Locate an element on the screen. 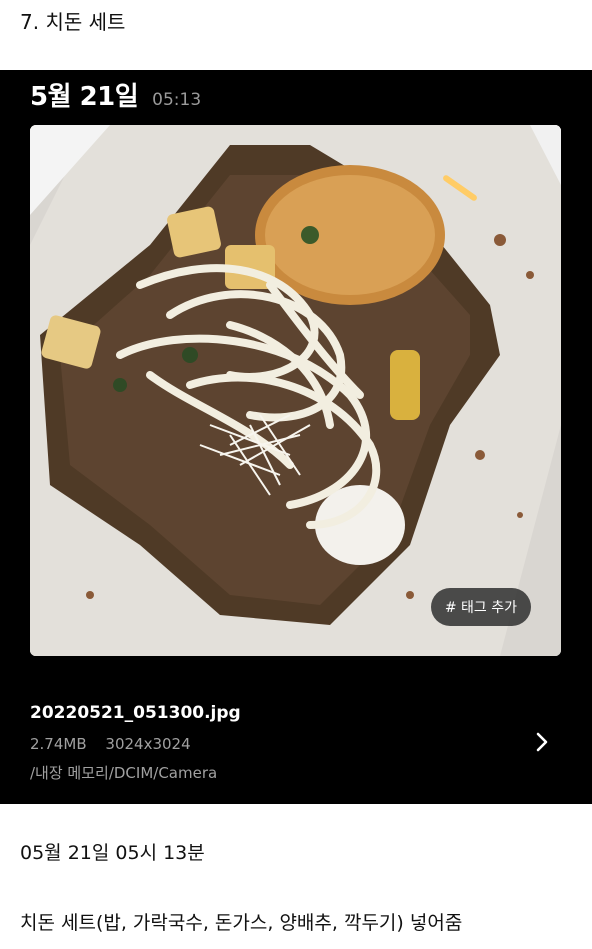 The width and height of the screenshot is (592, 949). date-row: 5월 21일 05:13 is located at coordinates (115, 94).